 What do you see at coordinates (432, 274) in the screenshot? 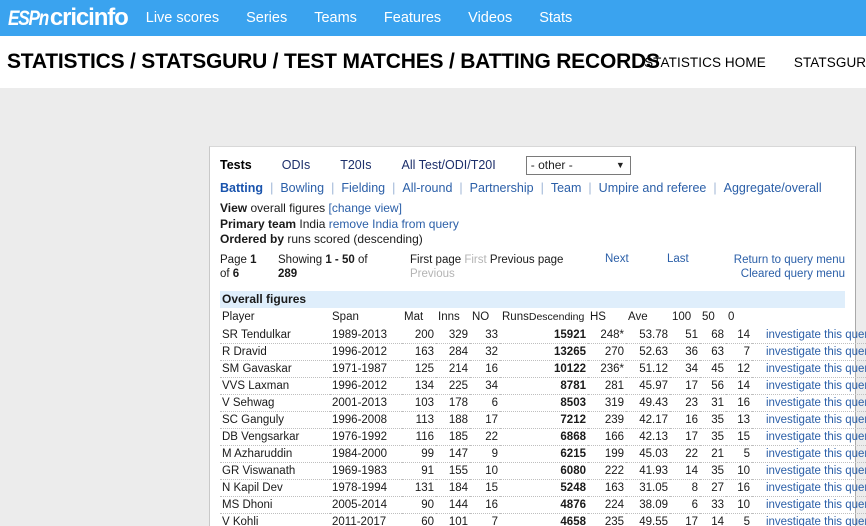
I see `previous-link: Previous` at bounding box center [432, 274].